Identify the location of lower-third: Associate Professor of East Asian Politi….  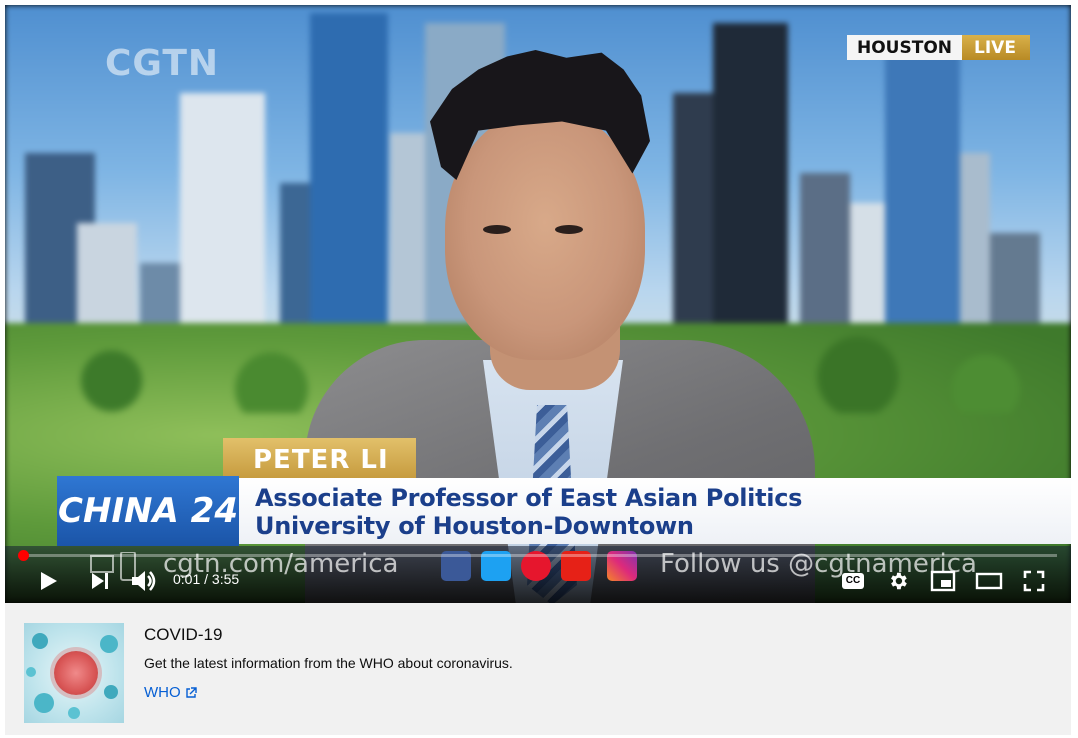
(653, 511).